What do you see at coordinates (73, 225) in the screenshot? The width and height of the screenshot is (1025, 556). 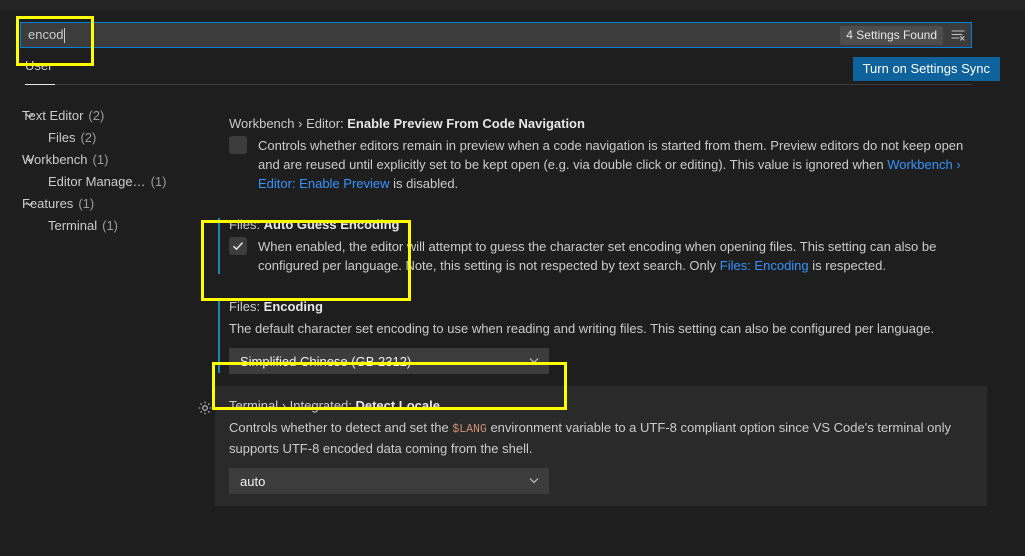 I see `toc-item-label: Terminal` at bounding box center [73, 225].